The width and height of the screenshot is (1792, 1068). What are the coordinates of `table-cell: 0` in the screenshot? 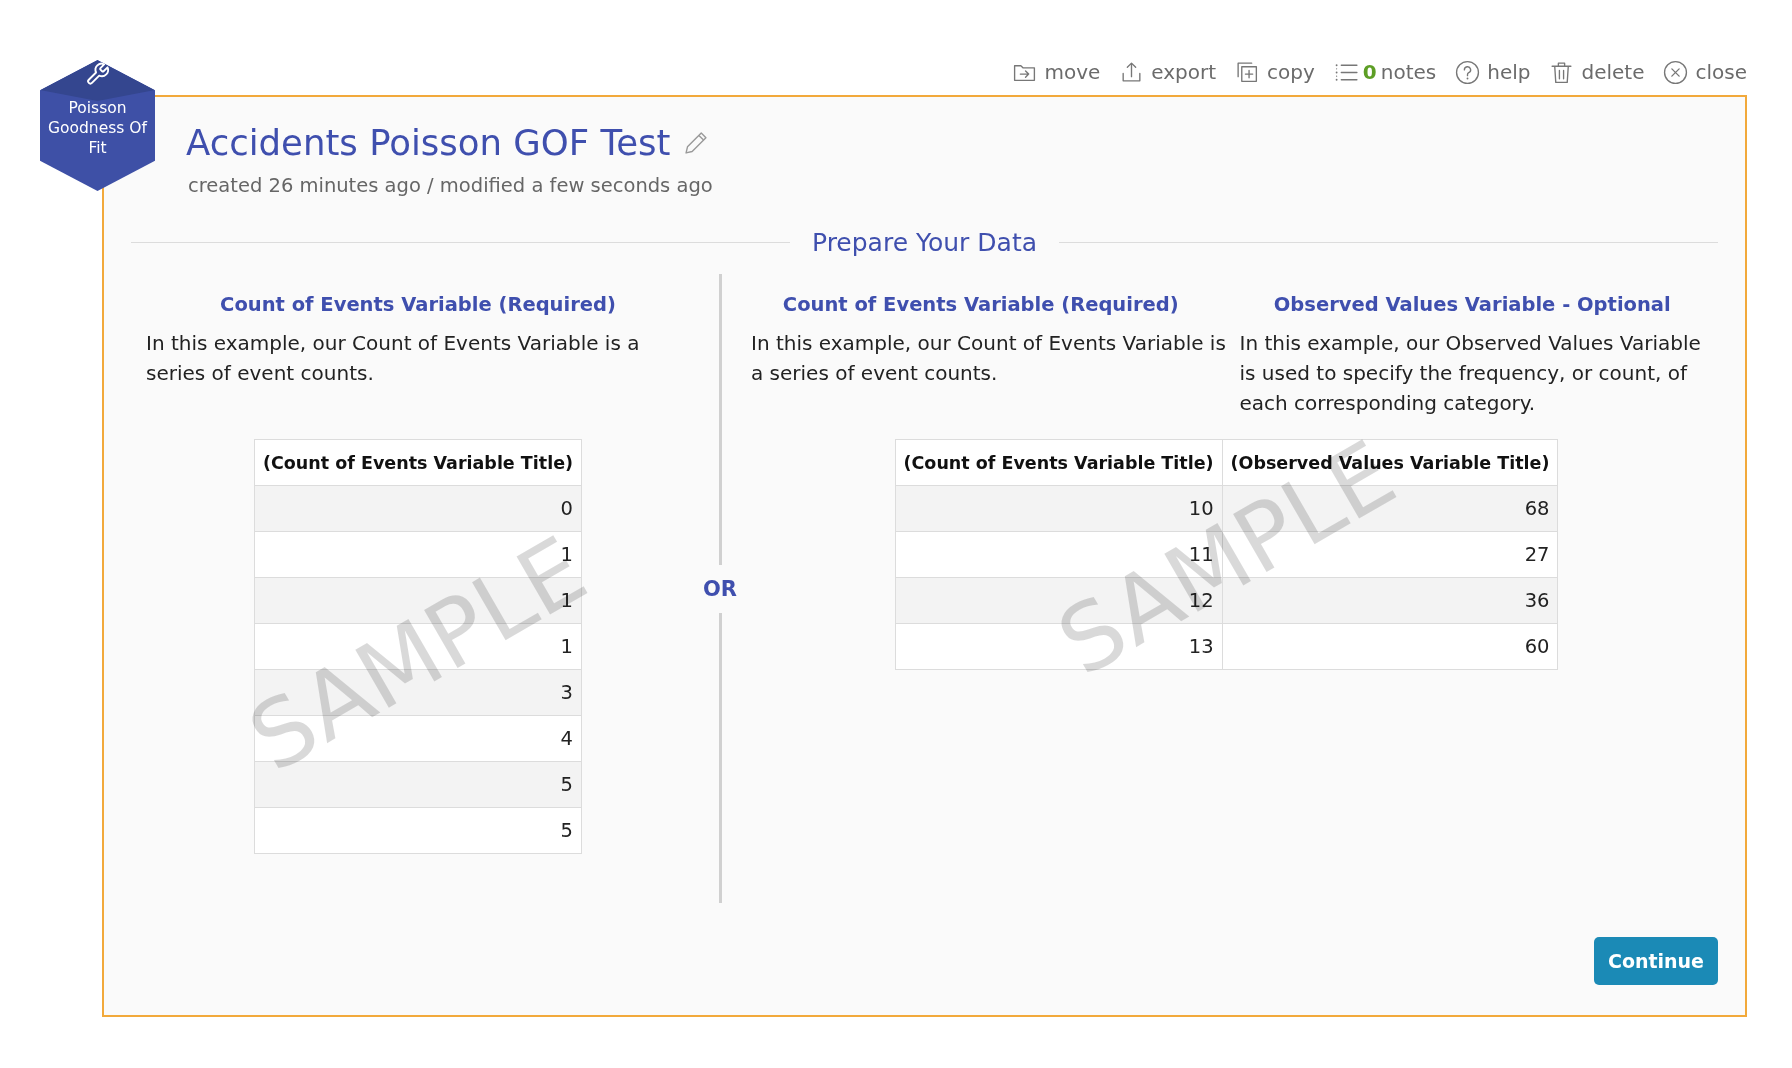 It's located at (418, 508).